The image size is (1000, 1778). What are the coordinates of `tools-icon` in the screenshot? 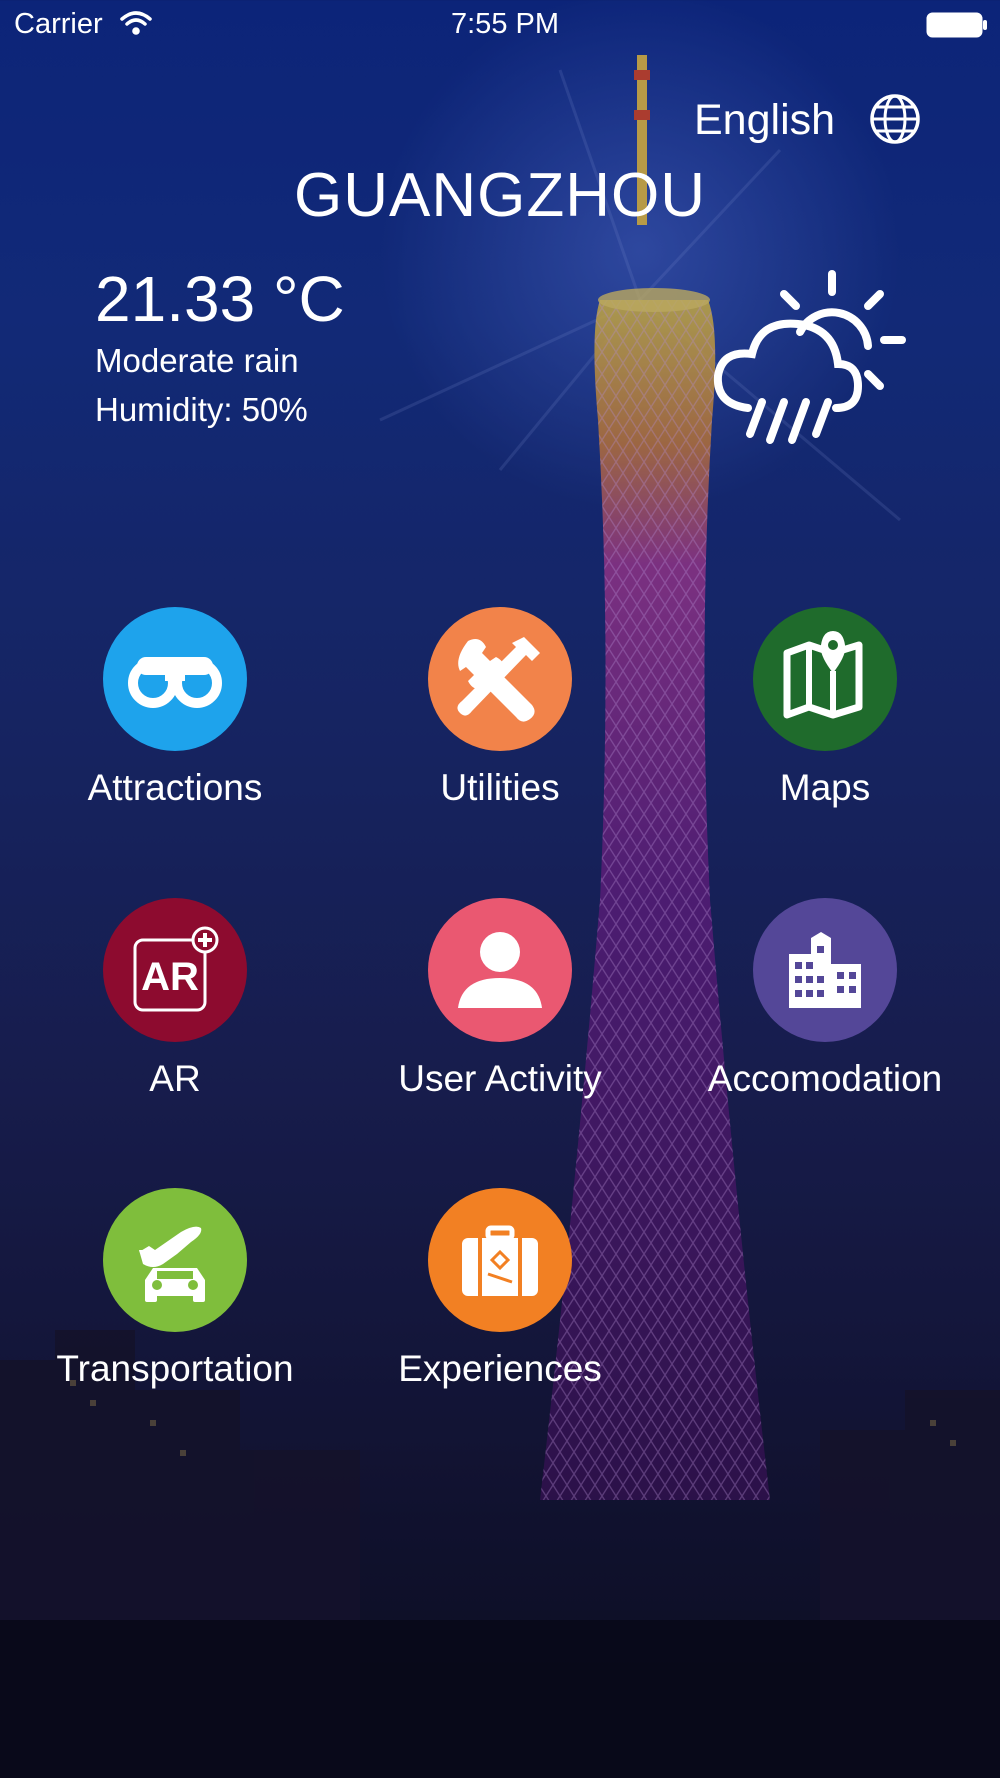 It's located at (498, 679).